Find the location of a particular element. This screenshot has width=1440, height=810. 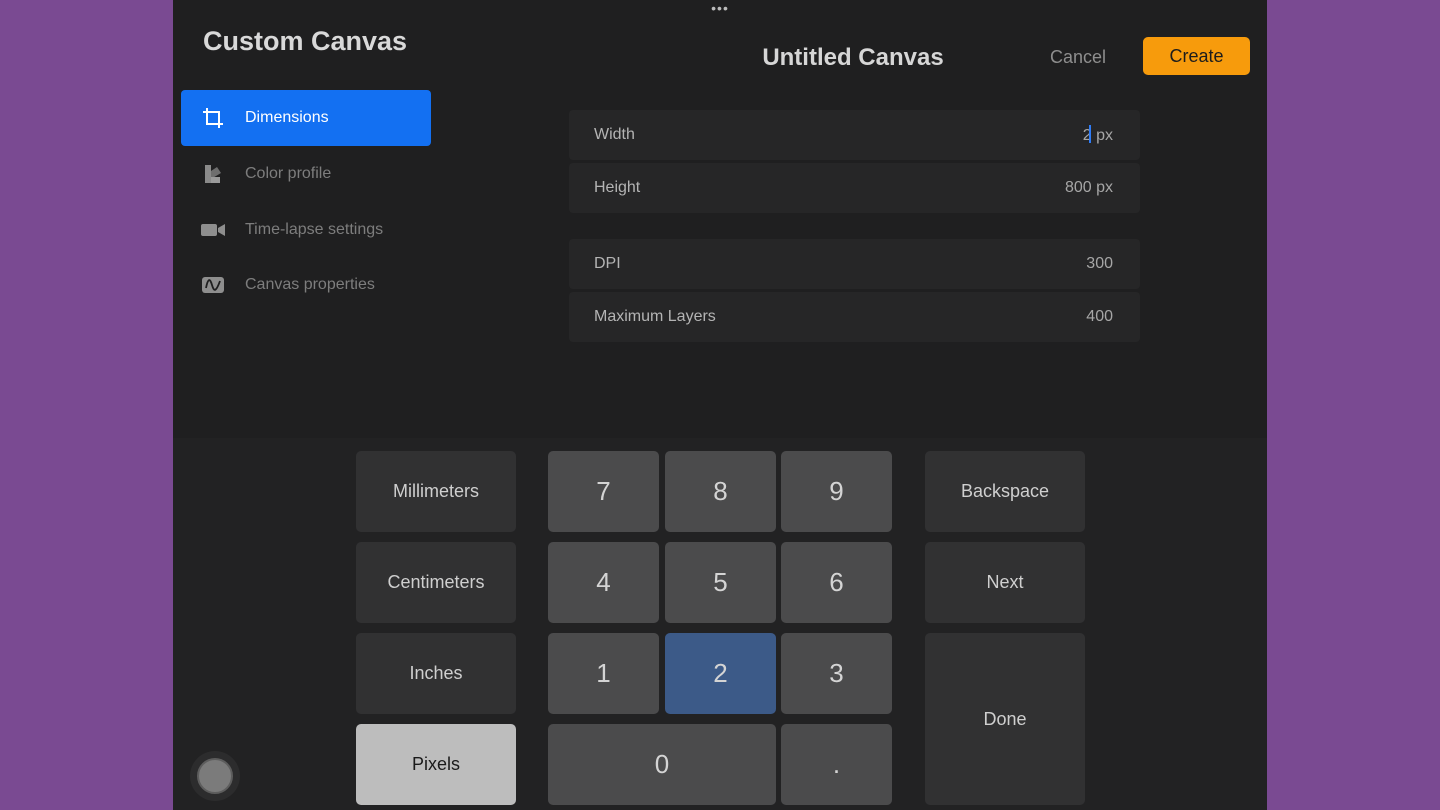

digit-6-key: 6 is located at coordinates (836, 582).